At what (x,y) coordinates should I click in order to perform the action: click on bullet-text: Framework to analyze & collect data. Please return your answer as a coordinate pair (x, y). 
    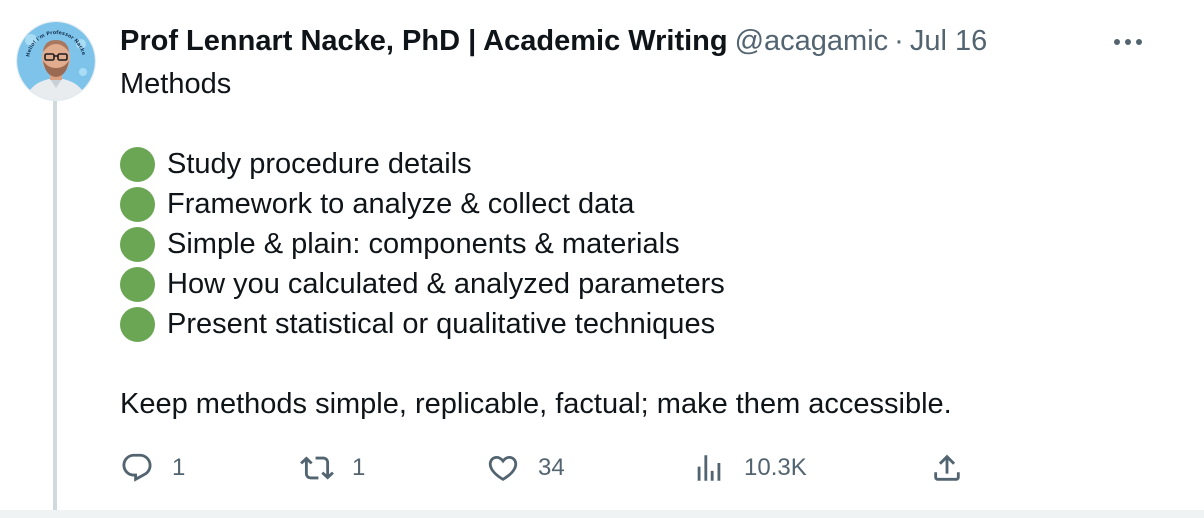
    Looking at the image, I should click on (401, 204).